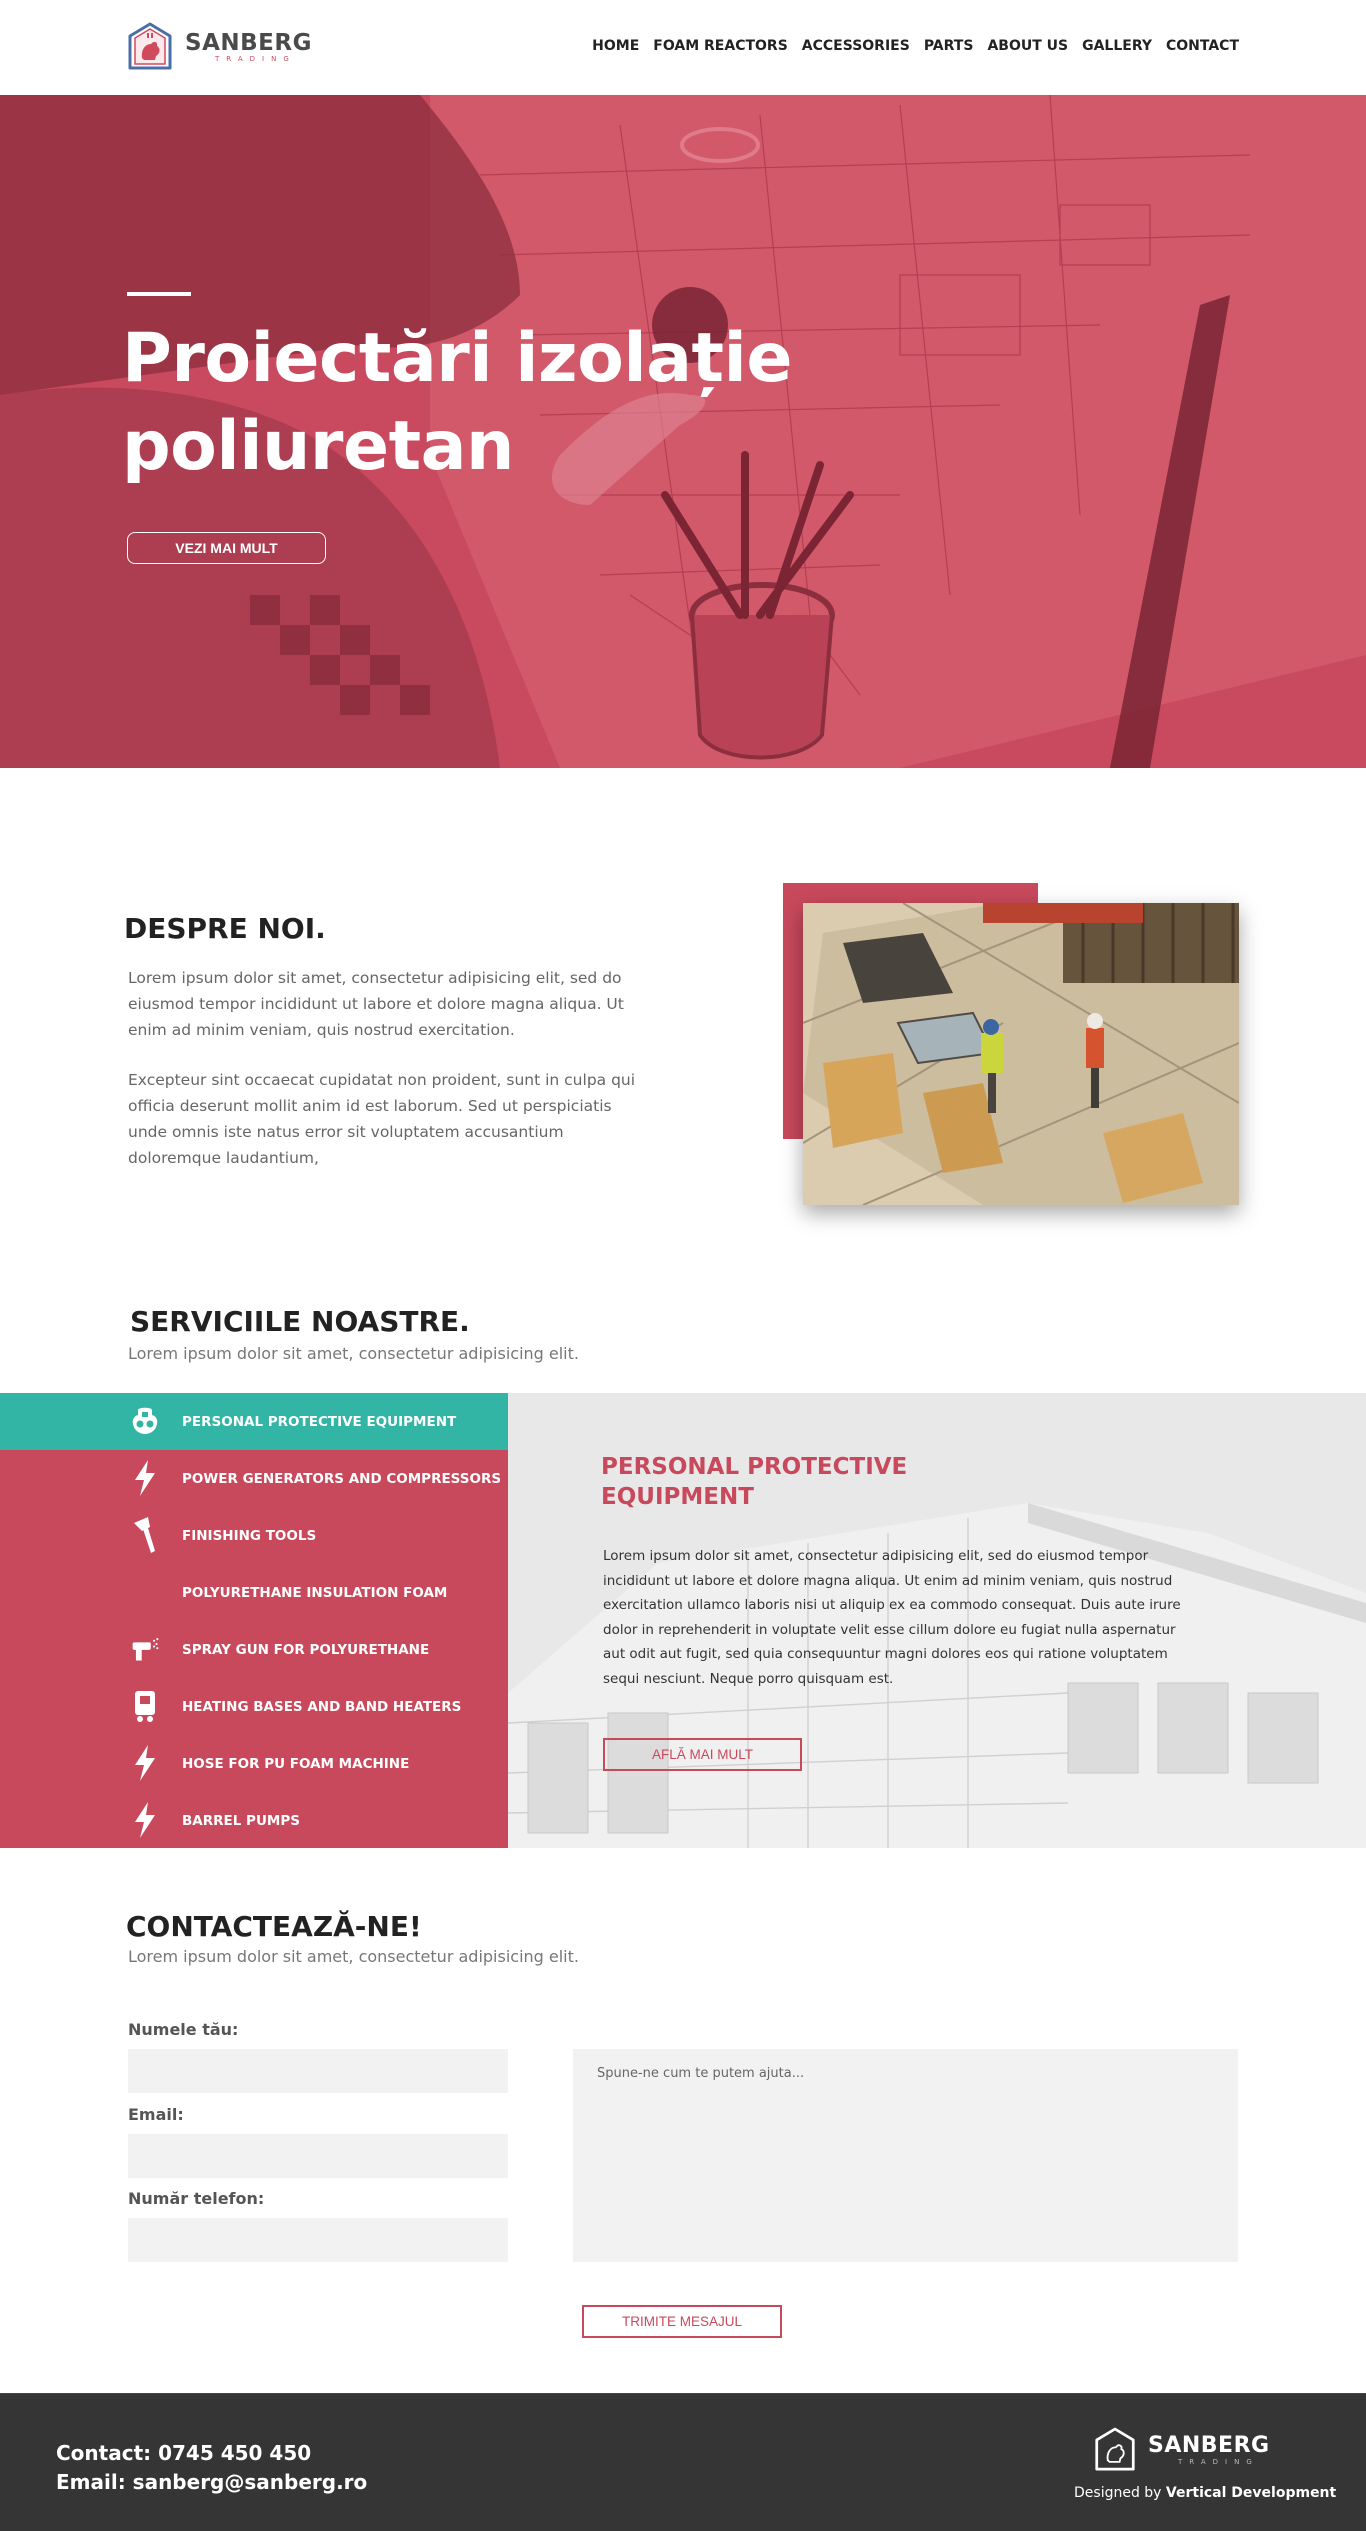 The image size is (1366, 2531). What do you see at coordinates (196, 2198) in the screenshot?
I see `phone-label: Număr telefon:` at bounding box center [196, 2198].